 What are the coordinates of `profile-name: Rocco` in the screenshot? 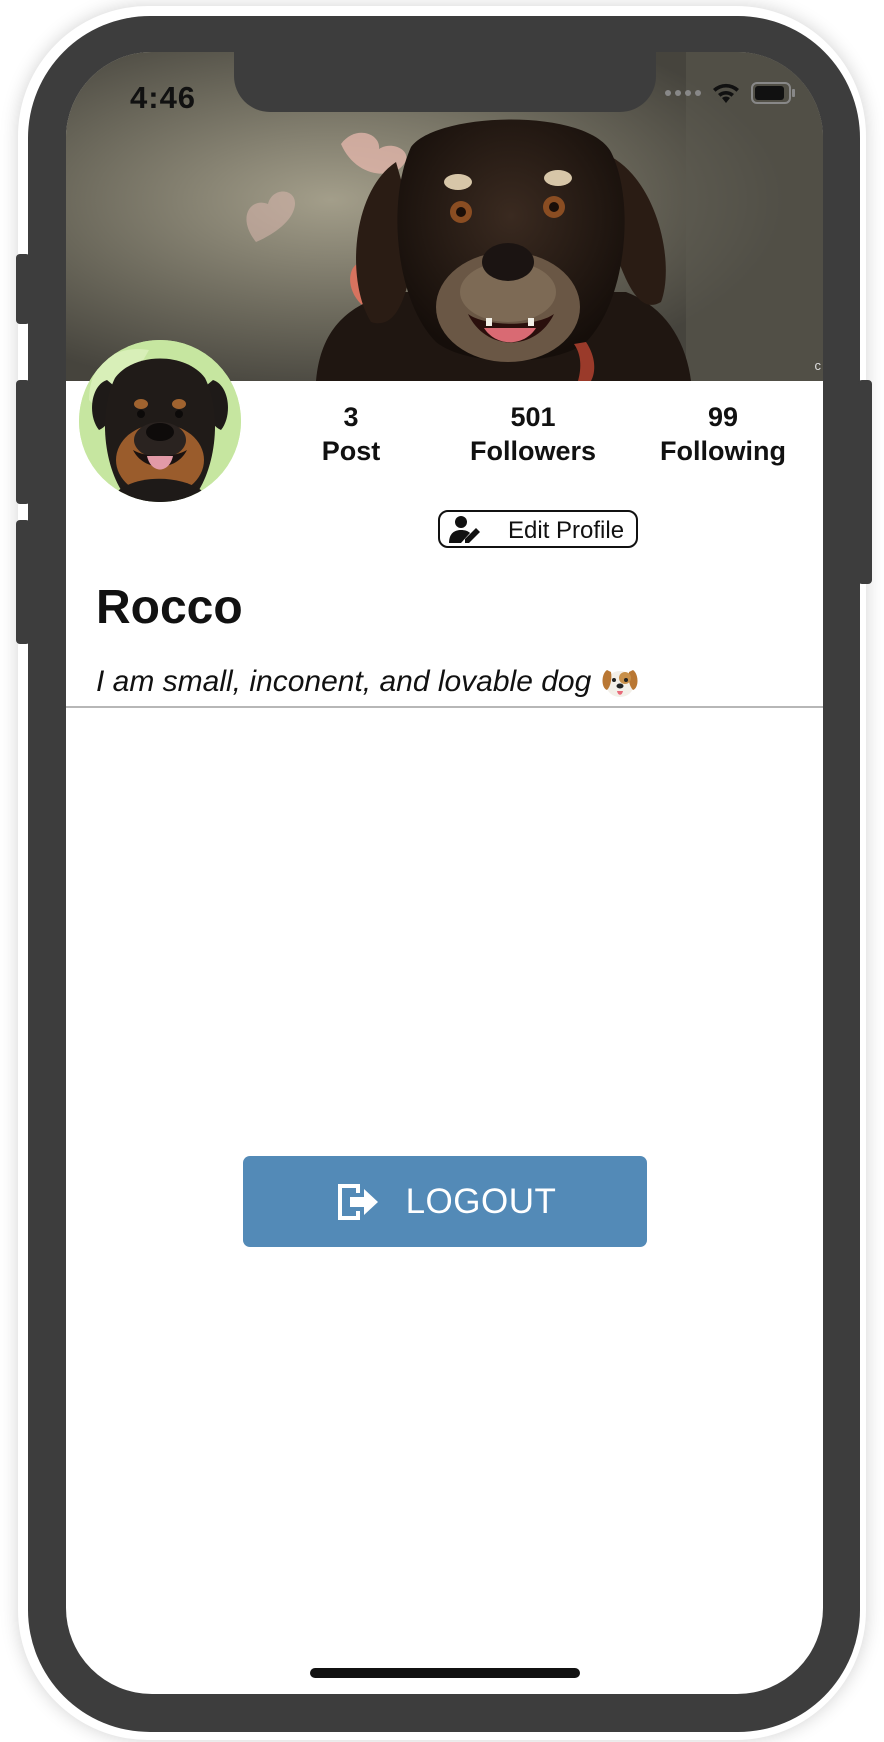 It's located at (169, 607).